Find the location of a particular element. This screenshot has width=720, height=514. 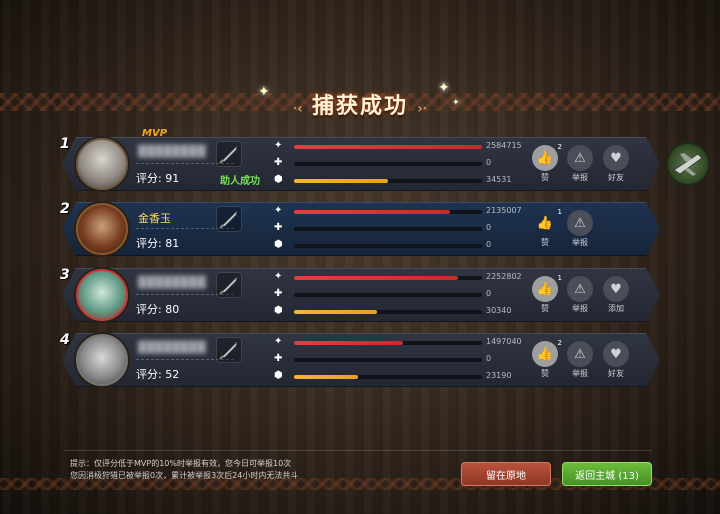

return-city-button: 返回主城 (13) is located at coordinates (607, 474).